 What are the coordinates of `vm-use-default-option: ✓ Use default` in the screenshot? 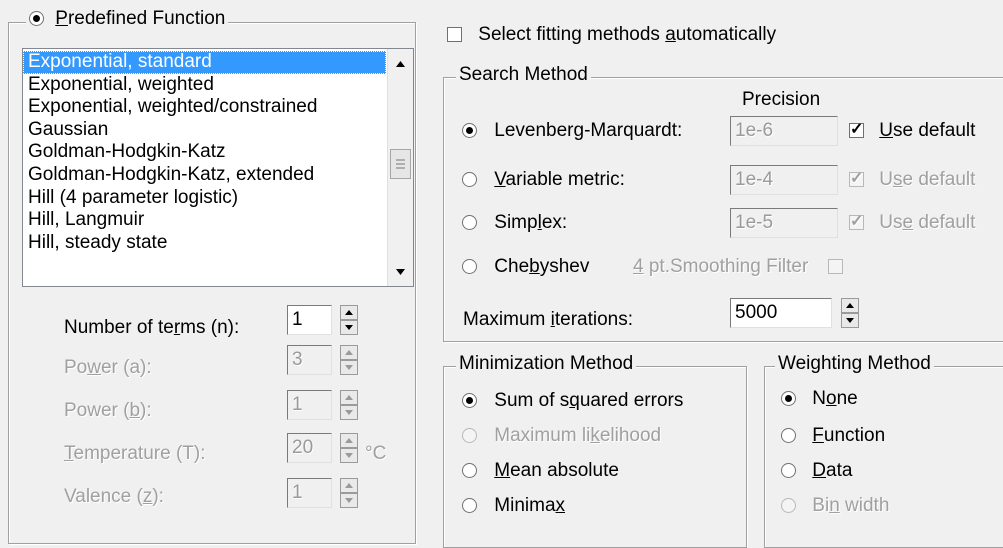 It's located at (912, 180).